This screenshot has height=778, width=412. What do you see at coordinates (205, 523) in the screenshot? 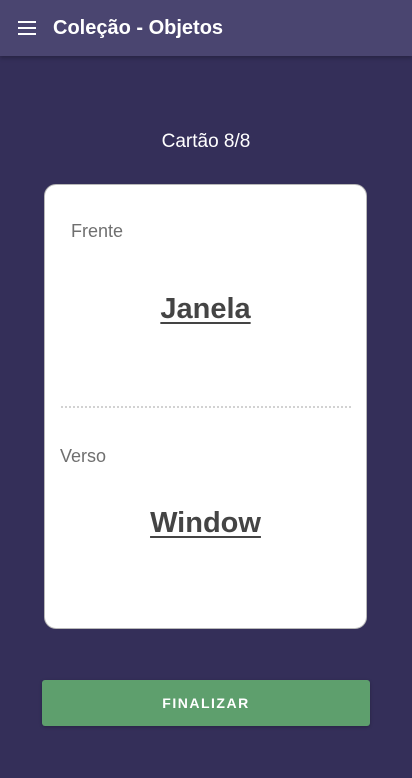
I see `back-word: Window` at bounding box center [205, 523].